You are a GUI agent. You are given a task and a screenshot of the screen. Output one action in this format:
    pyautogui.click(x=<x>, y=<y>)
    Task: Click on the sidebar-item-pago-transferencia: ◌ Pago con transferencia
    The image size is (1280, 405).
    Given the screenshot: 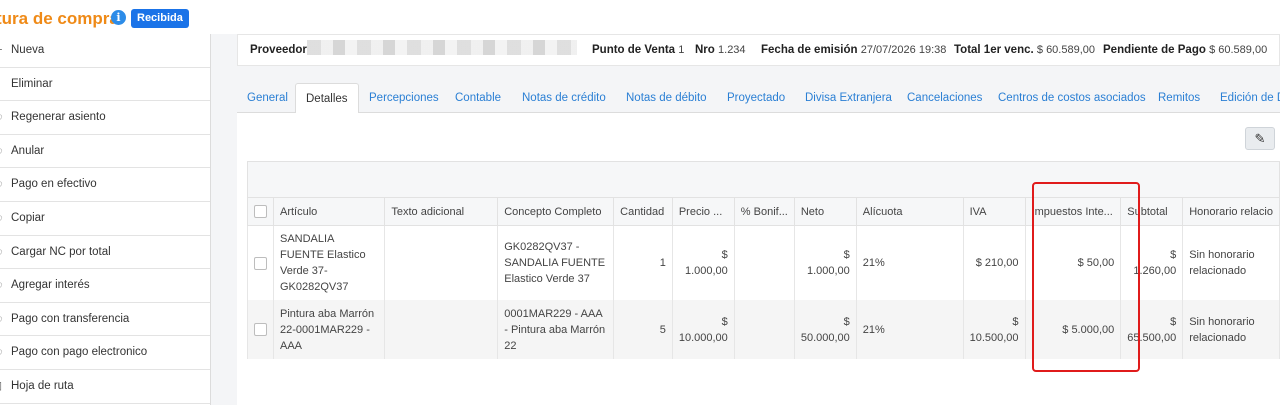 What is the action you would take?
    pyautogui.click(x=105, y=320)
    